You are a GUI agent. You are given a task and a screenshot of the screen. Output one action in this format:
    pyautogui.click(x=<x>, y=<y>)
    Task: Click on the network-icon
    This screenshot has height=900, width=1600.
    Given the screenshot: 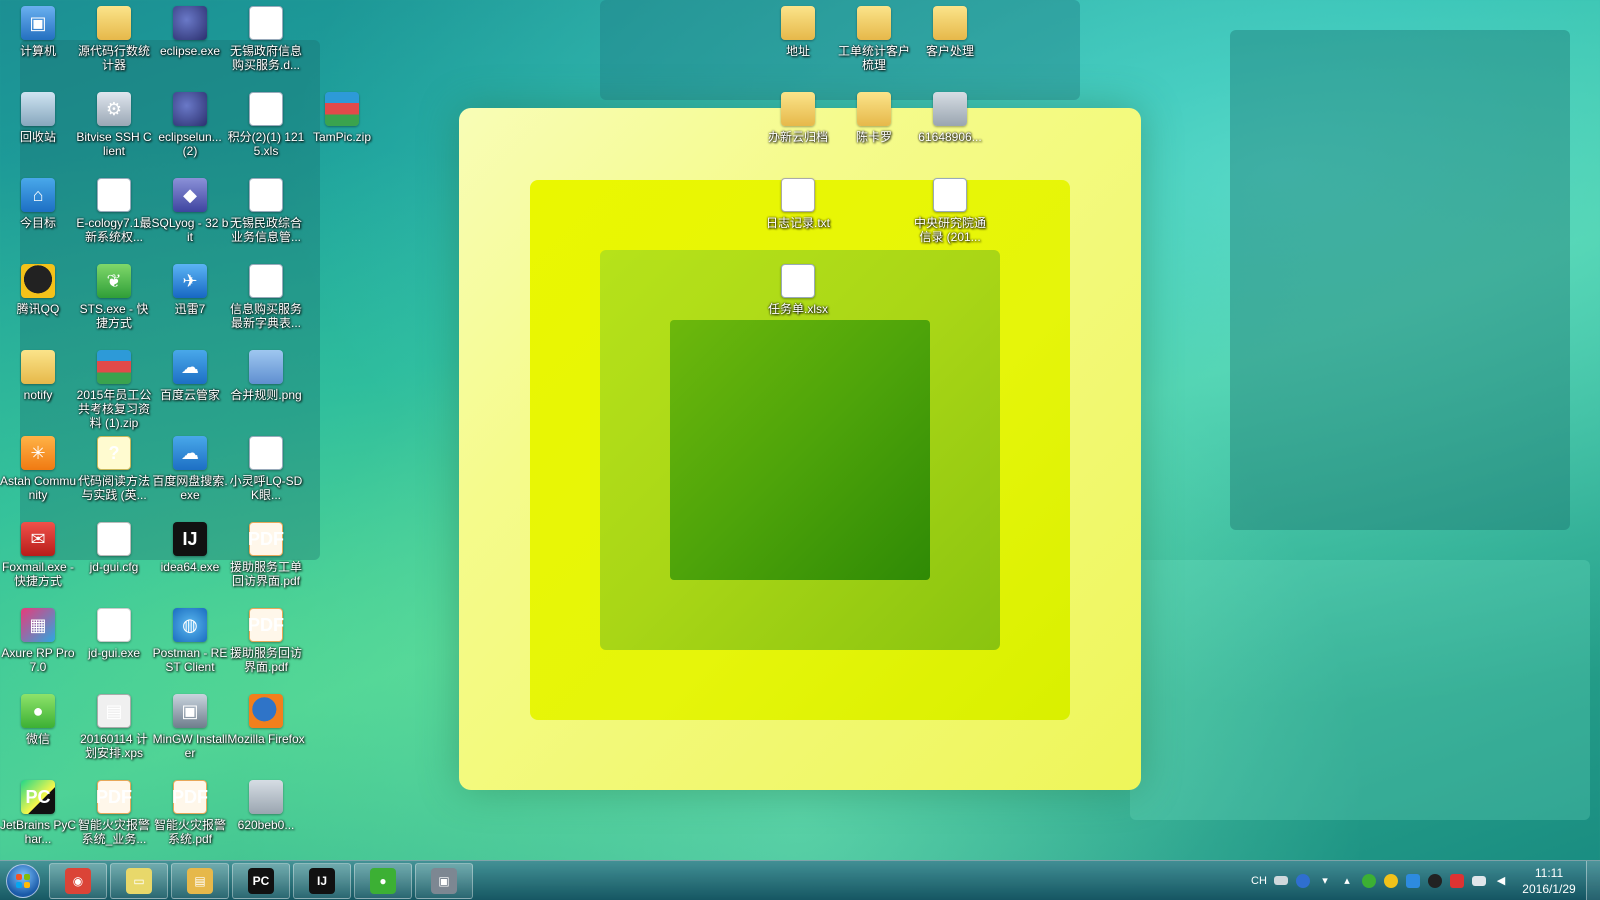 What is the action you would take?
    pyautogui.click(x=1479, y=881)
    